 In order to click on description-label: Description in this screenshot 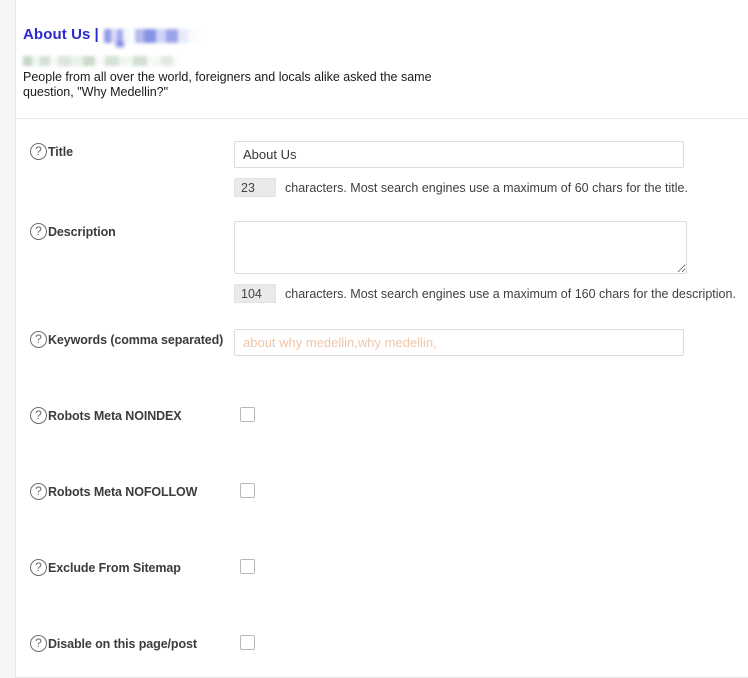, I will do `click(82, 232)`.